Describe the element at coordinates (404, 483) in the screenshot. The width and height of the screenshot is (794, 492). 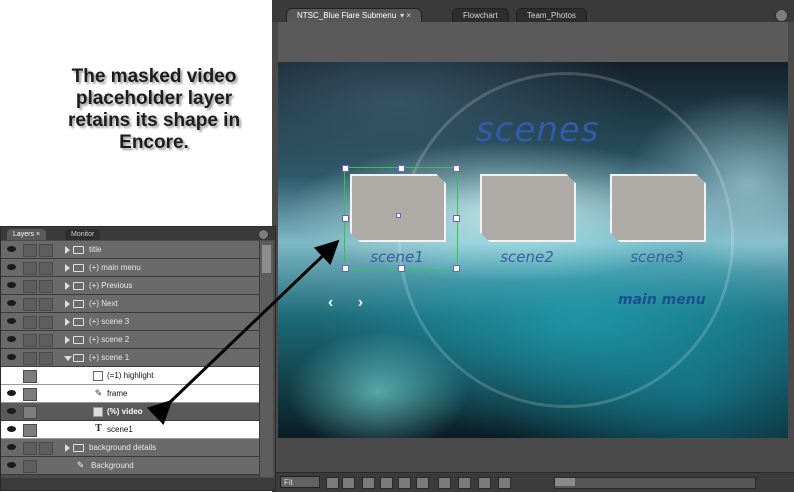
I see `align-icon` at that location.